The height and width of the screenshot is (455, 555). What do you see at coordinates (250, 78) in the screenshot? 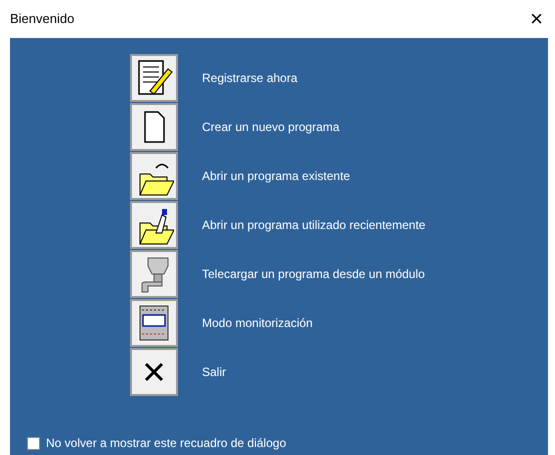
I see `action-label: Registrarse ahora` at bounding box center [250, 78].